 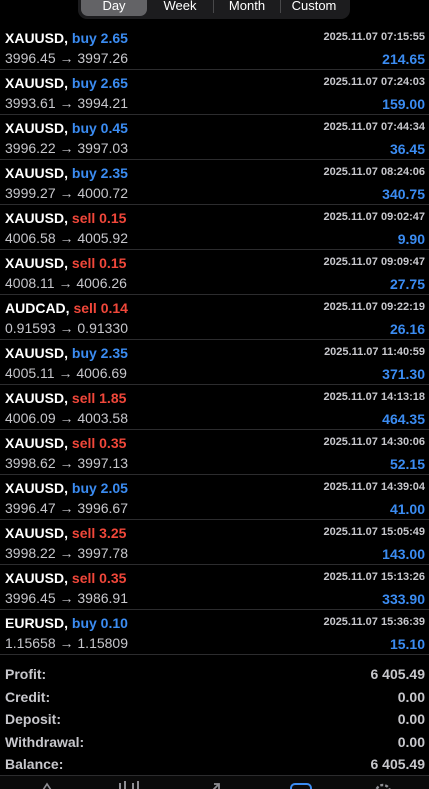 I want to click on deal-profit: 15.10, so click(x=407, y=644).